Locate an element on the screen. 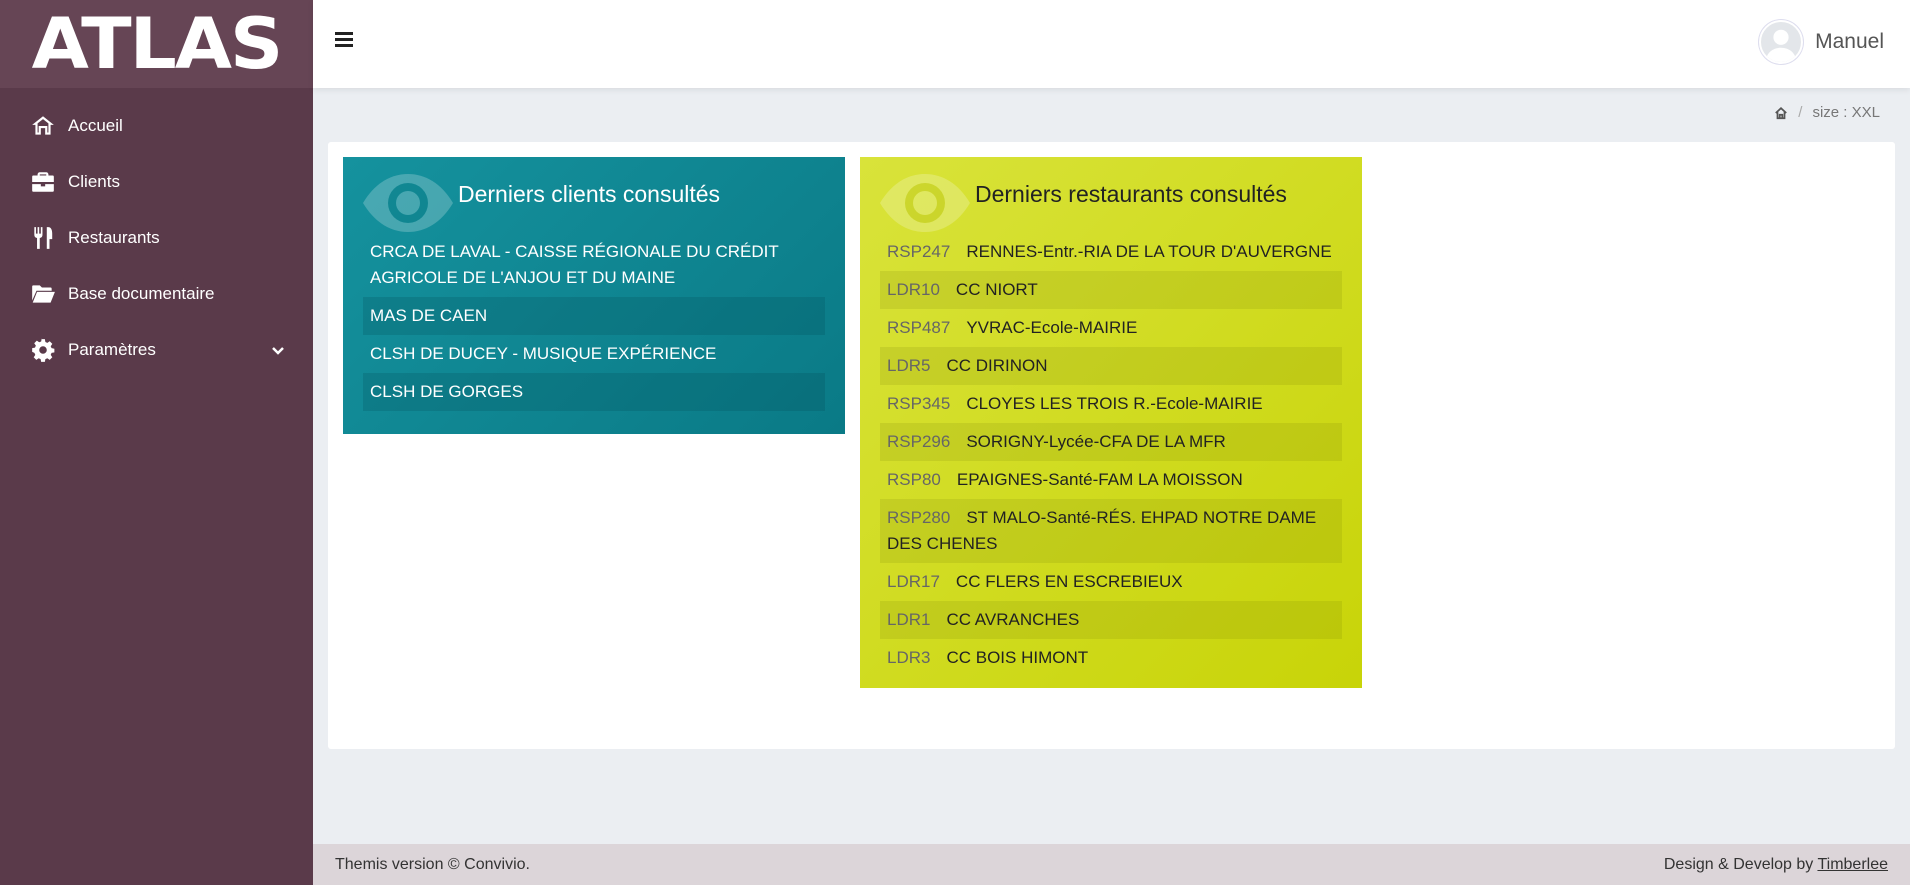 The height and width of the screenshot is (885, 1910). card-title: Derniers restaurants consultés is located at coordinates (1131, 194).